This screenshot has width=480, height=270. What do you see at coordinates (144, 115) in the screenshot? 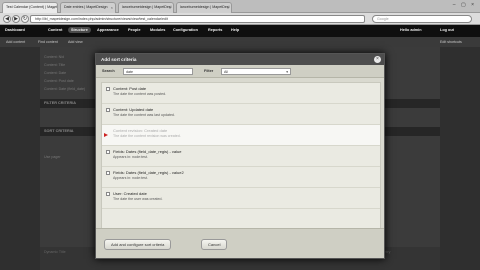
I see `option-description: The date the content was last updated.` at bounding box center [144, 115].